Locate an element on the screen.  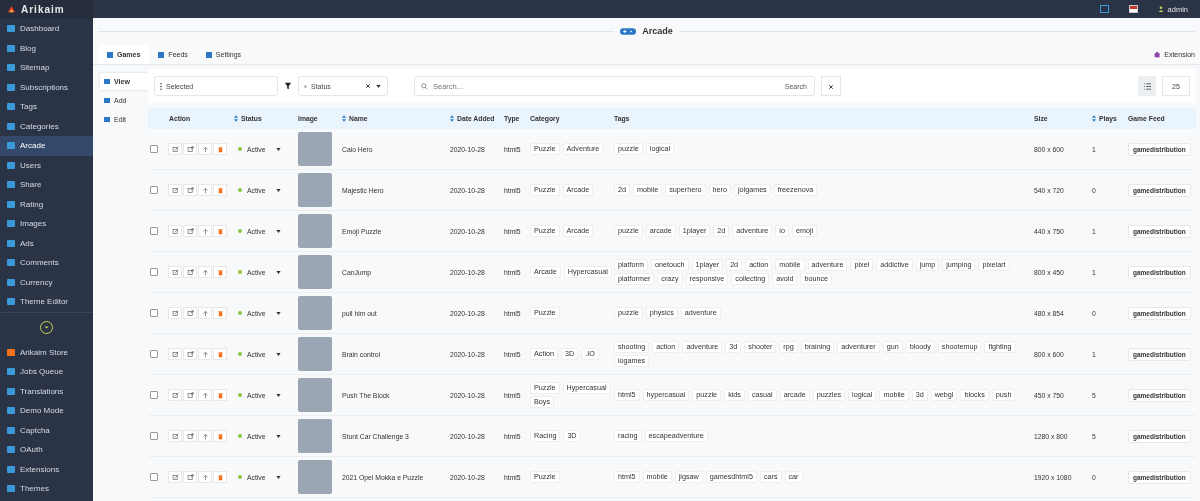
sidebar-item: Jobs Queue is located at coordinates (46, 372).